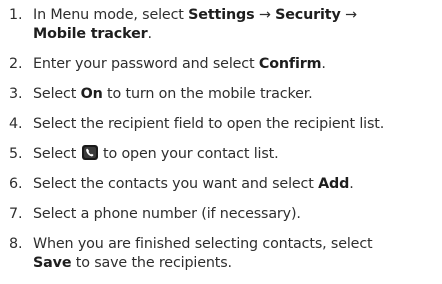 This screenshot has height=284, width=442. Describe the element at coordinates (221, 15) in the screenshot. I see `settings-term: Settings` at that location.